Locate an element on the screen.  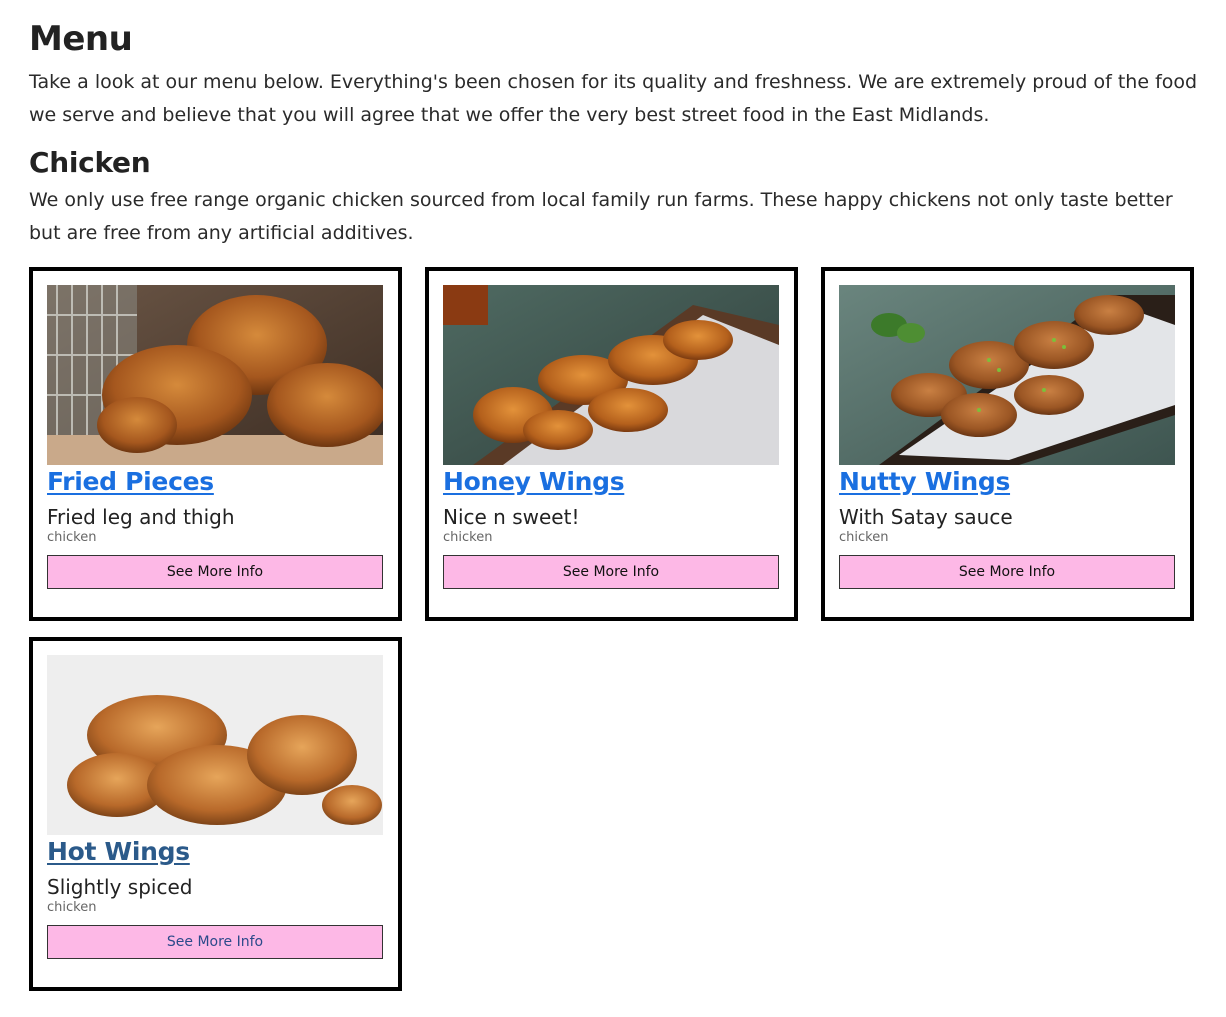
category-title: Chicken is located at coordinates (90, 162).